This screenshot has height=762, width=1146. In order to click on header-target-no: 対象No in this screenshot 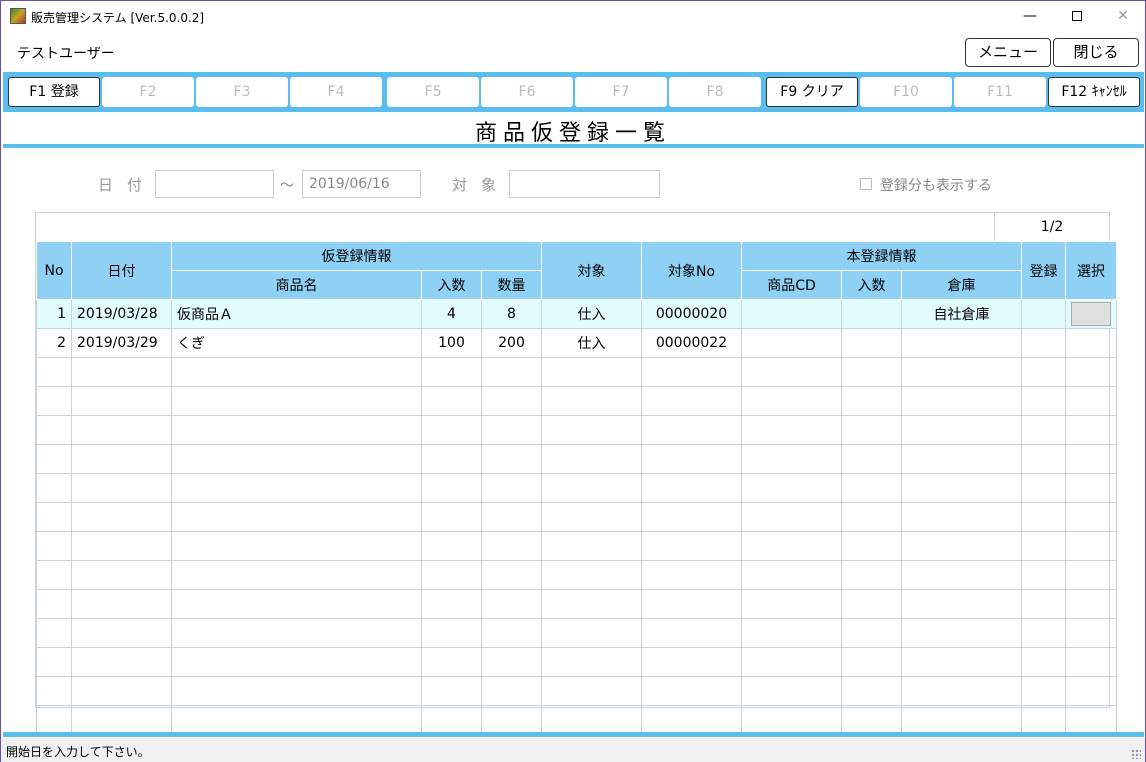, I will do `click(691, 270)`.